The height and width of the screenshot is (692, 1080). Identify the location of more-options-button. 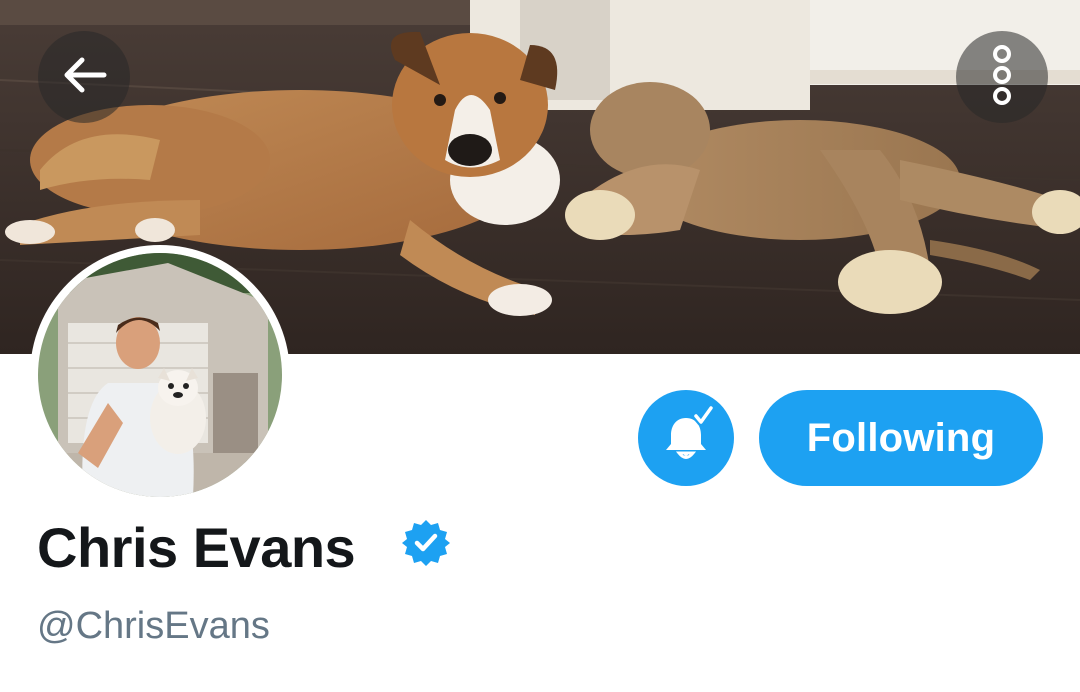
(1002, 77).